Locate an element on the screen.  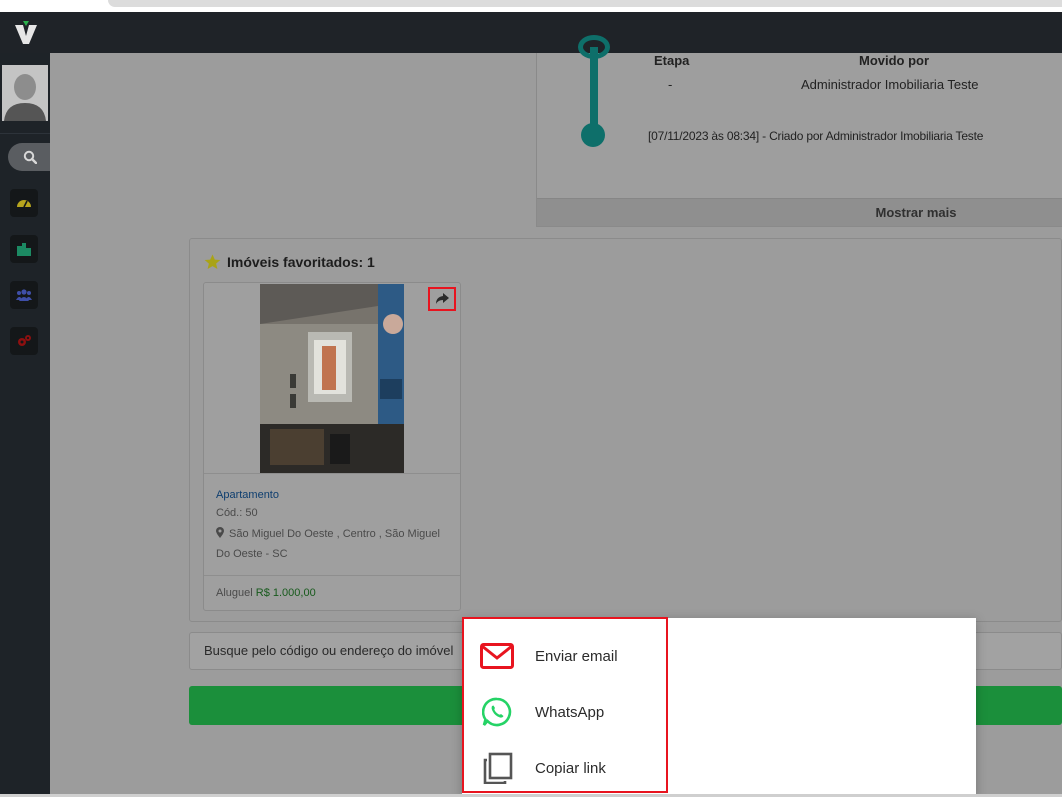
property-type-link: Apartamento is located at coordinates (247, 495).